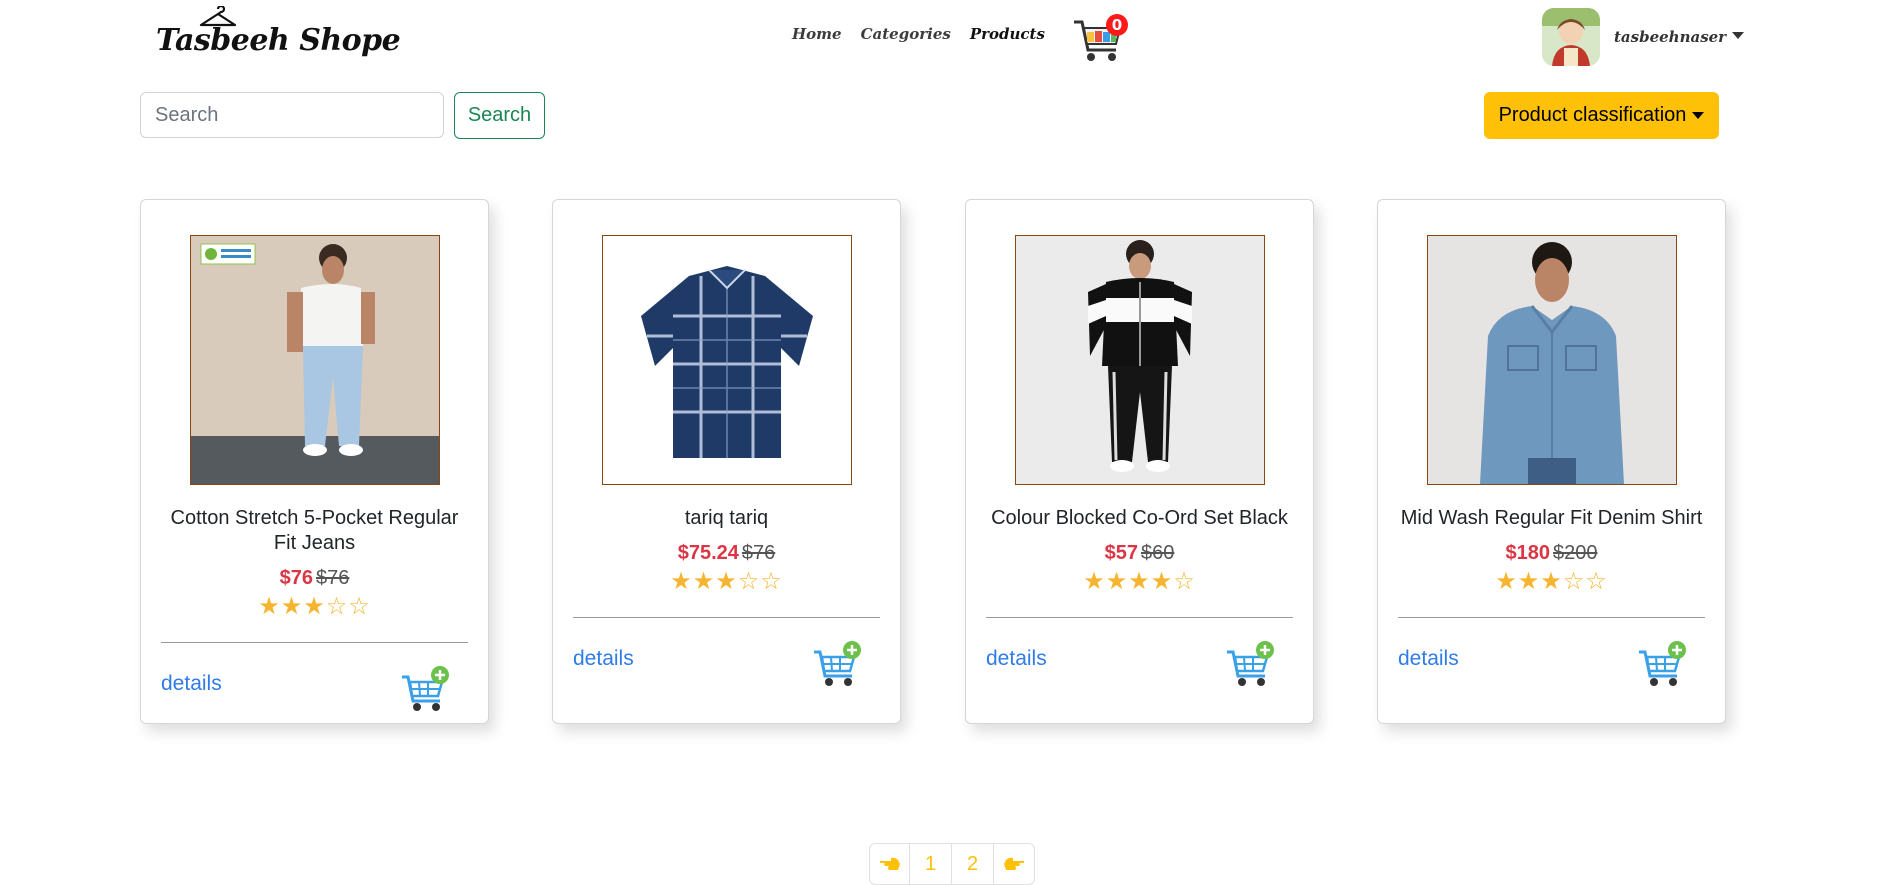  What do you see at coordinates (708, 553) in the screenshot?
I see `product-sale-price: $75.24` at bounding box center [708, 553].